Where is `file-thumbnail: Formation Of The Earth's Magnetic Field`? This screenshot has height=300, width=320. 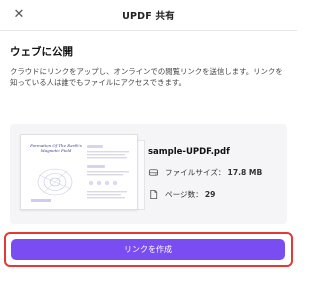 file-thumbnail: Formation Of The Earth's Magnetic Field is located at coordinates (79, 172).